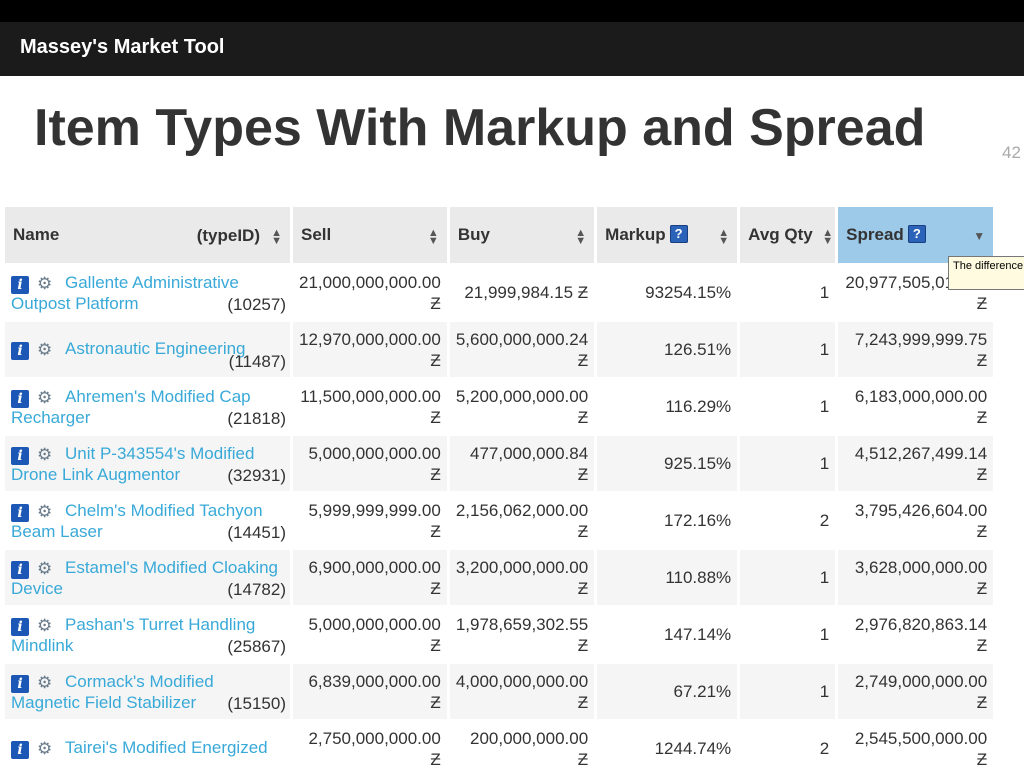  What do you see at coordinates (529, 453) in the screenshot?
I see `buy-value: 477,000,000.84` at bounding box center [529, 453].